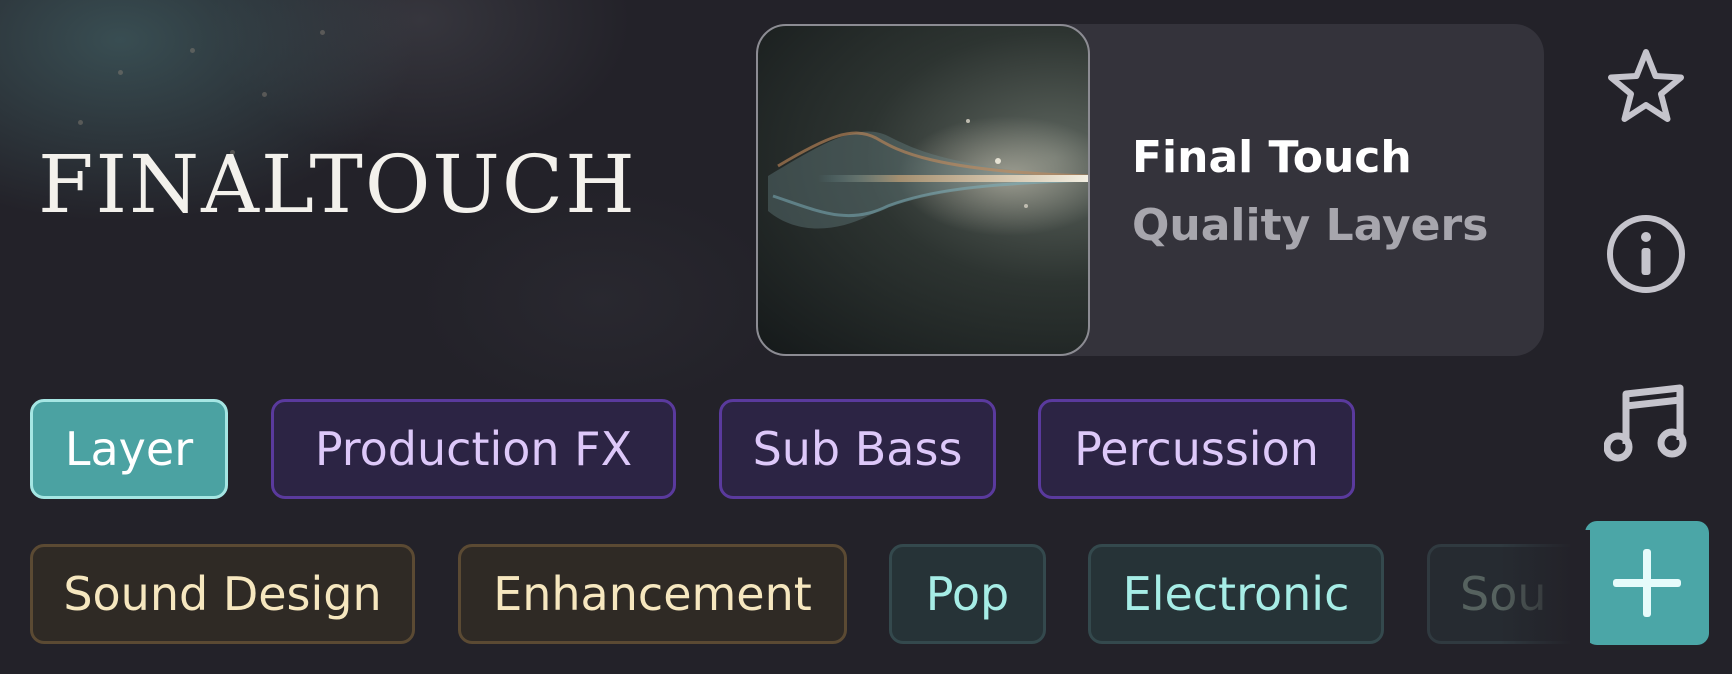  Describe the element at coordinates (1272, 157) in the screenshot. I see `pack-title: Final Touch` at that location.